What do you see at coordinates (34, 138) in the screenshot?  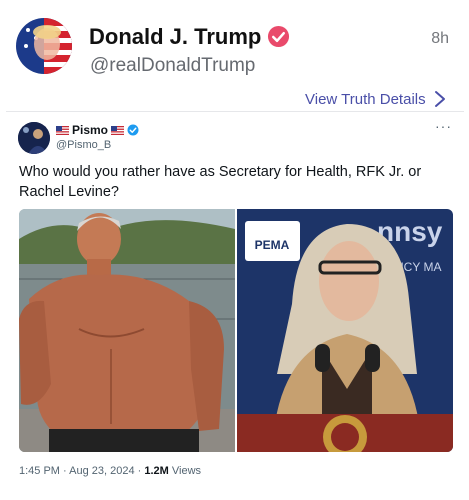 I see `quoted-avatar` at bounding box center [34, 138].